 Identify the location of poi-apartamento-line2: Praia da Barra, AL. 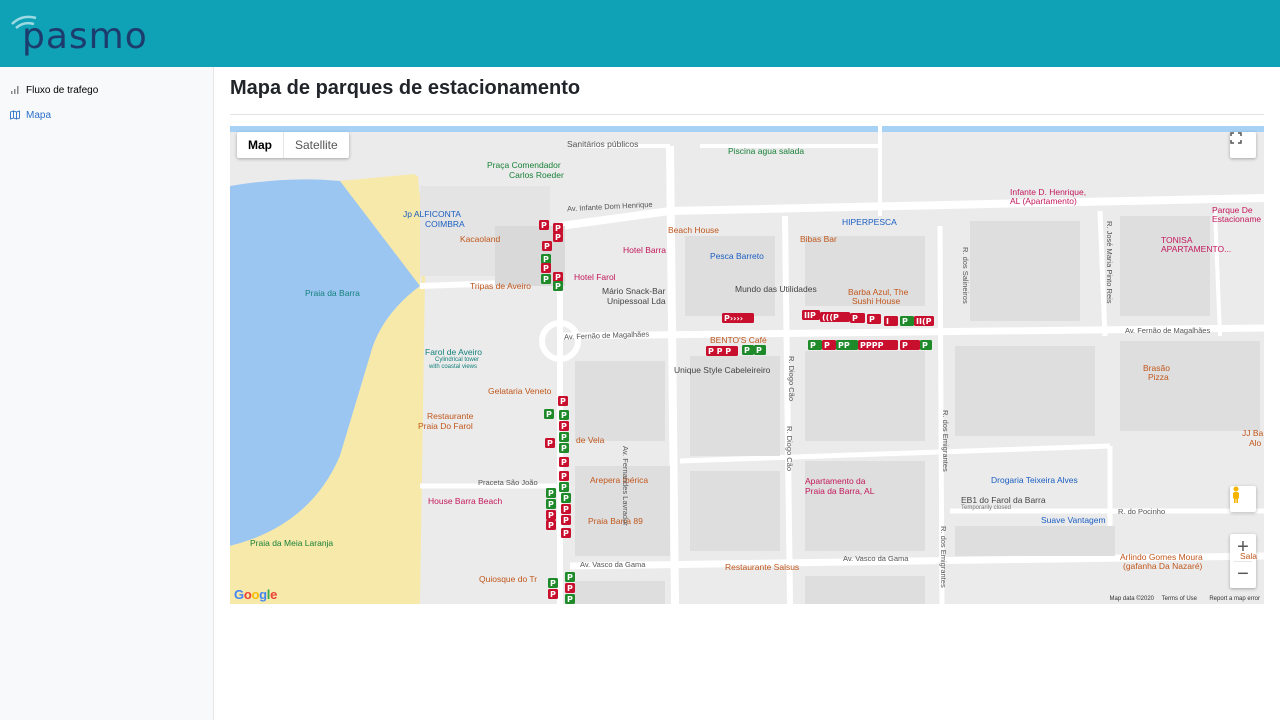
(840, 491).